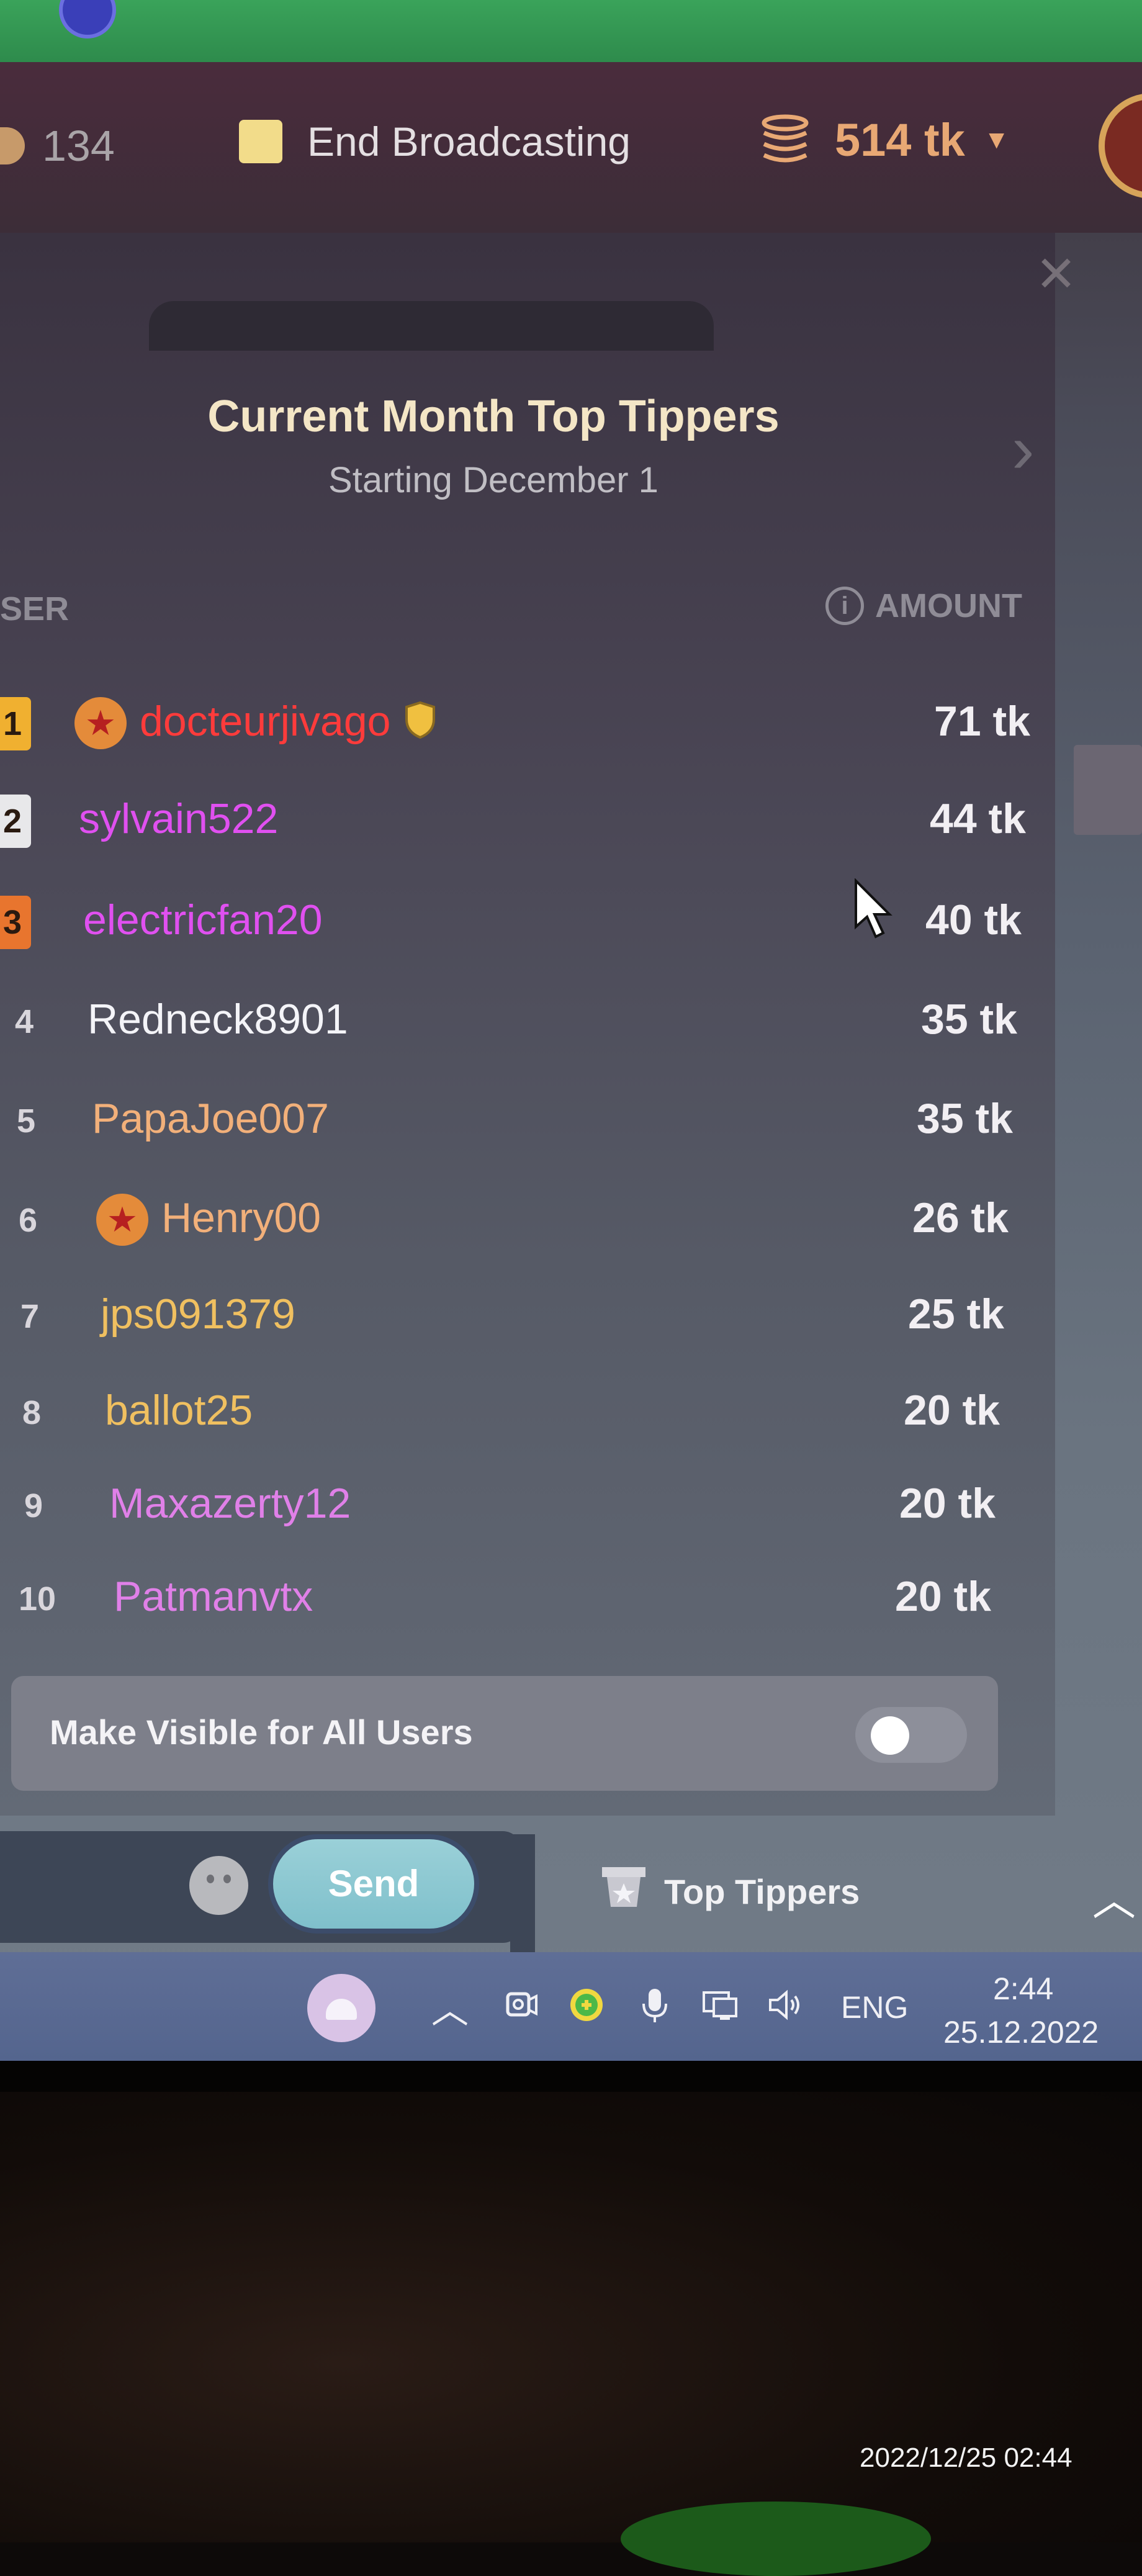 The height and width of the screenshot is (2576, 1142). What do you see at coordinates (421, 720) in the screenshot?
I see `moderator-shield-icon` at bounding box center [421, 720].